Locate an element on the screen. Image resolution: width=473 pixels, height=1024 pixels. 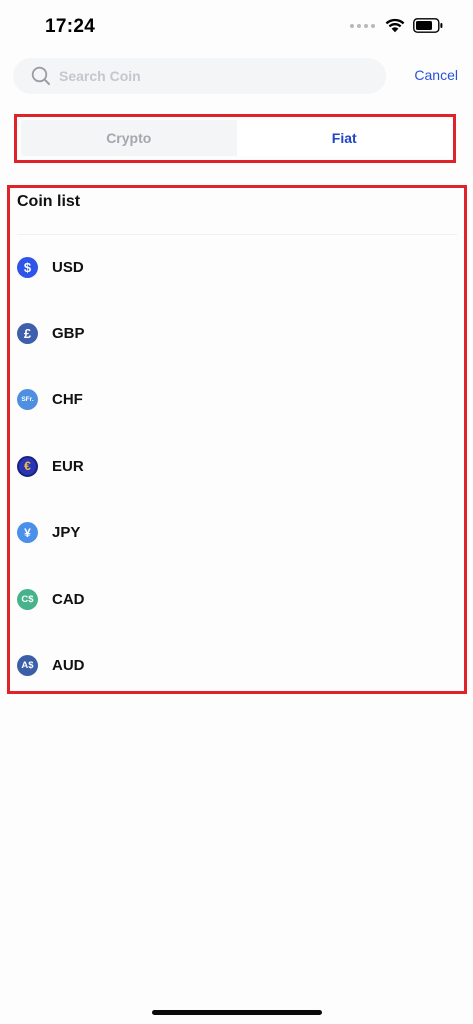
coin-label: EUR is located at coordinates (68, 466).